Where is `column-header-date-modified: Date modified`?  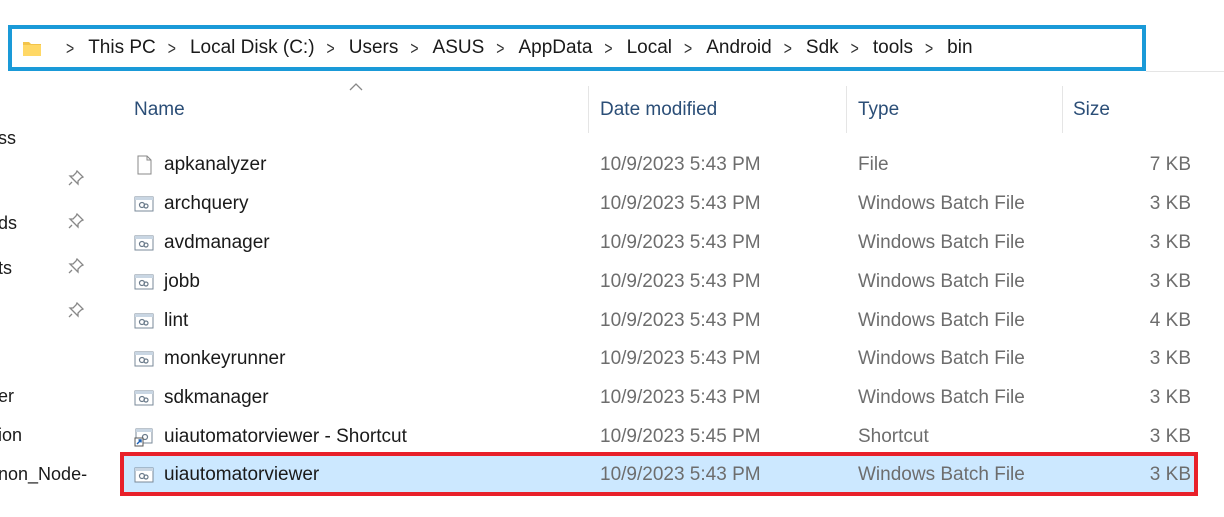
column-header-date-modified: Date modified is located at coordinates (720, 109).